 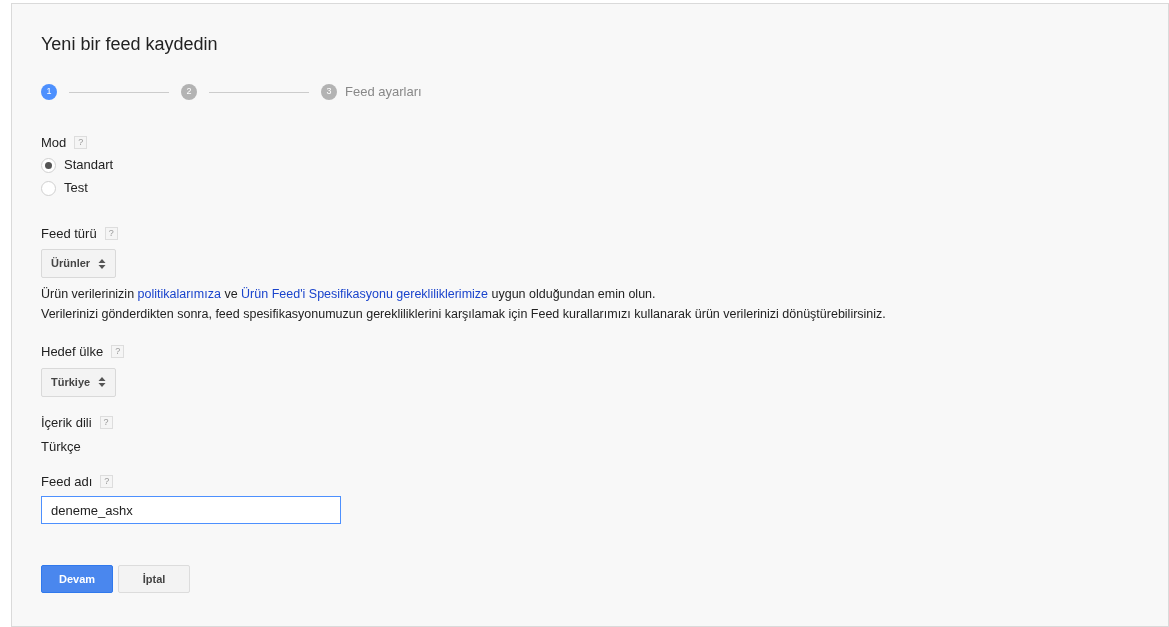 I want to click on field-value: Türkçe, so click(x=61, y=447).